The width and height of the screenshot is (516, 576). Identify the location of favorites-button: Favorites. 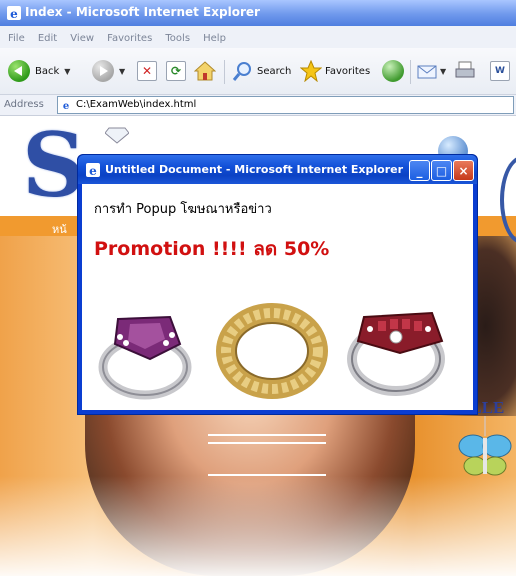
(335, 71).